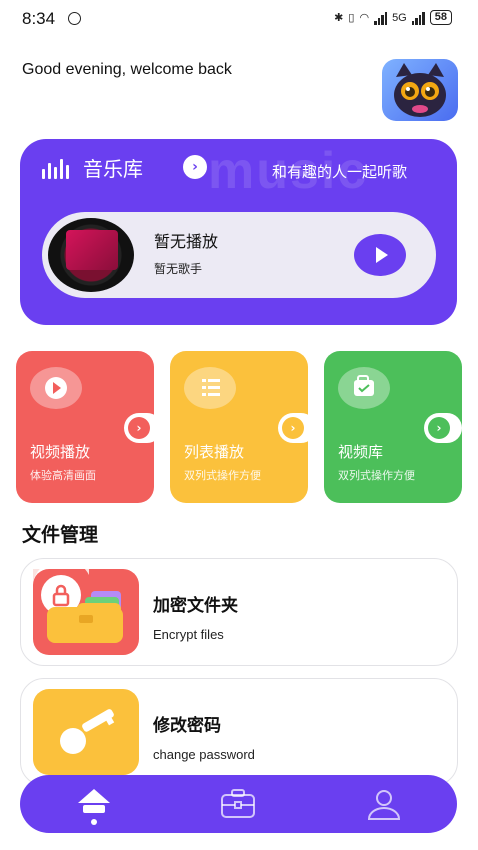  What do you see at coordinates (85, 606) in the screenshot?
I see `folder-icon` at bounding box center [85, 606].